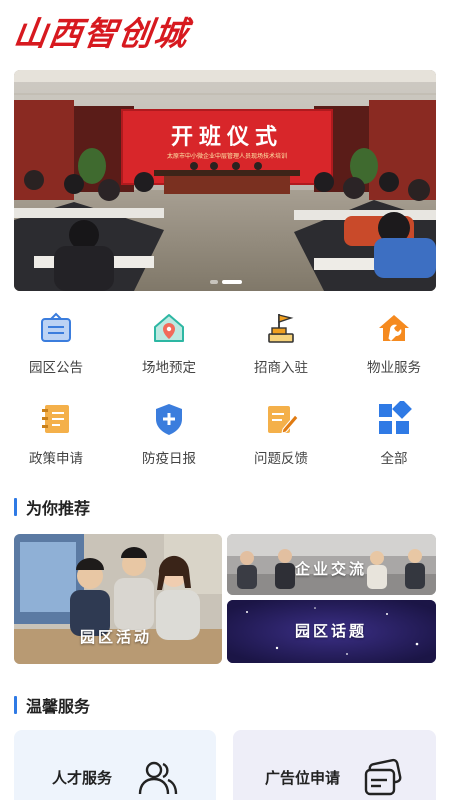  What do you see at coordinates (56, 327) in the screenshot?
I see `notice-board-icon` at bounding box center [56, 327].